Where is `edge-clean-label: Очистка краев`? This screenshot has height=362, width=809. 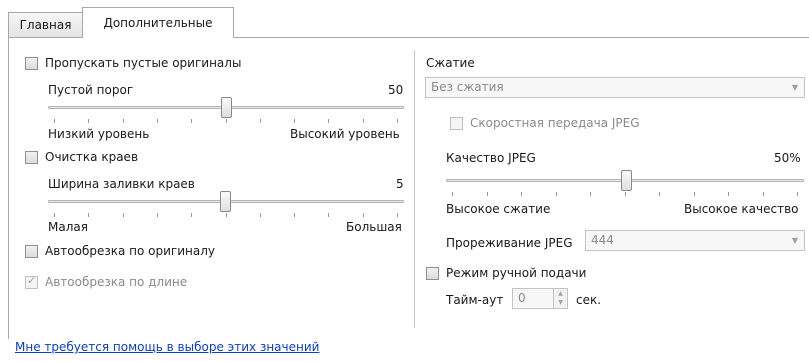
edge-clean-label: Очистка краев is located at coordinates (92, 157).